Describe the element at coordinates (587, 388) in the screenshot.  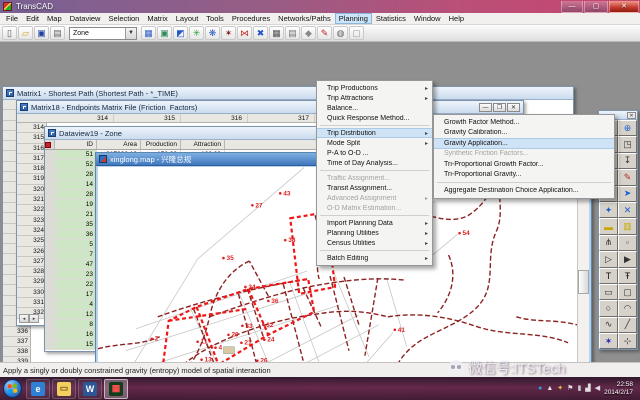
I see `network-tray-icon: ▟` at that location.